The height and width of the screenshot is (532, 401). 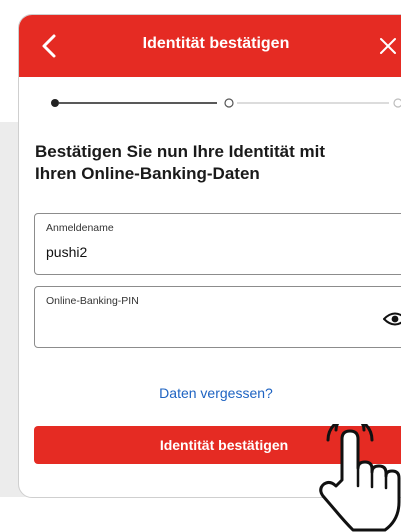 I want to click on show-pin-button, so click(x=391, y=319).